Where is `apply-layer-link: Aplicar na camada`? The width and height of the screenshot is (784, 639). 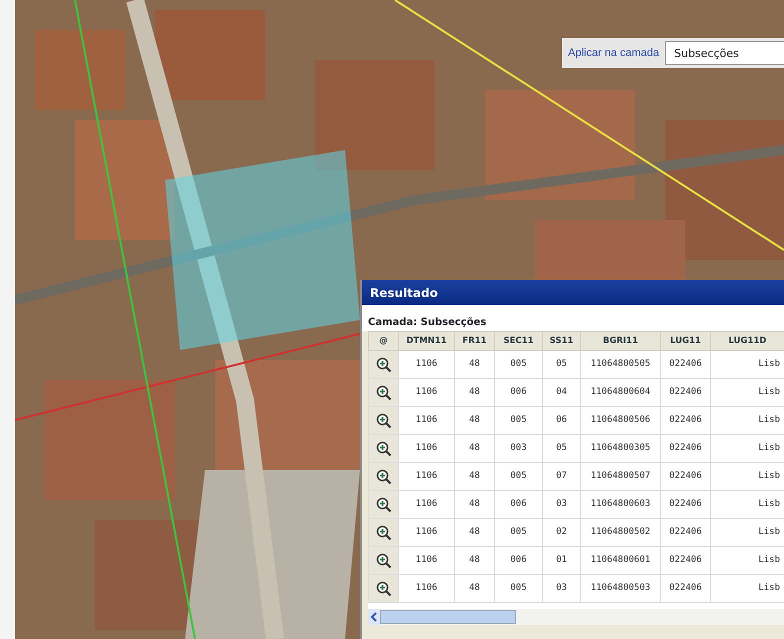 apply-layer-link: Aplicar na camada is located at coordinates (614, 53).